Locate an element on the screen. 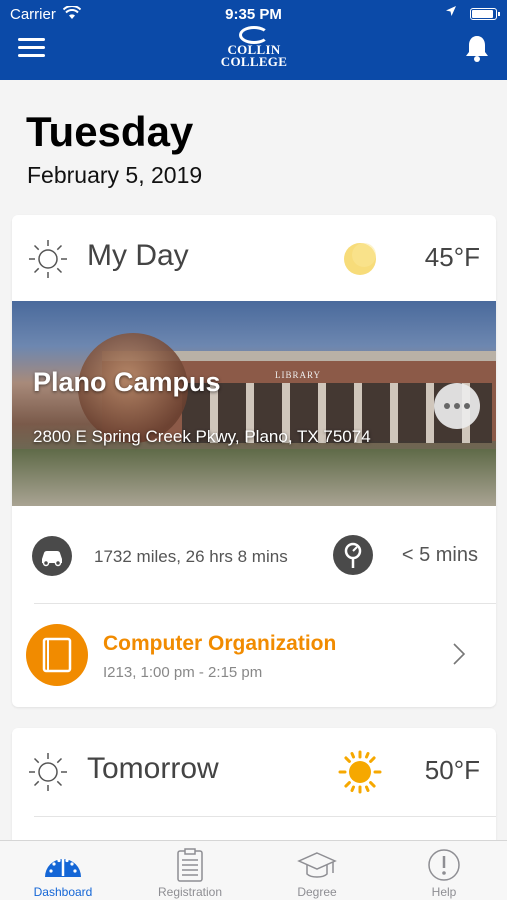 The width and height of the screenshot is (507, 900). tab-degree: Degree is located at coordinates (317, 870).